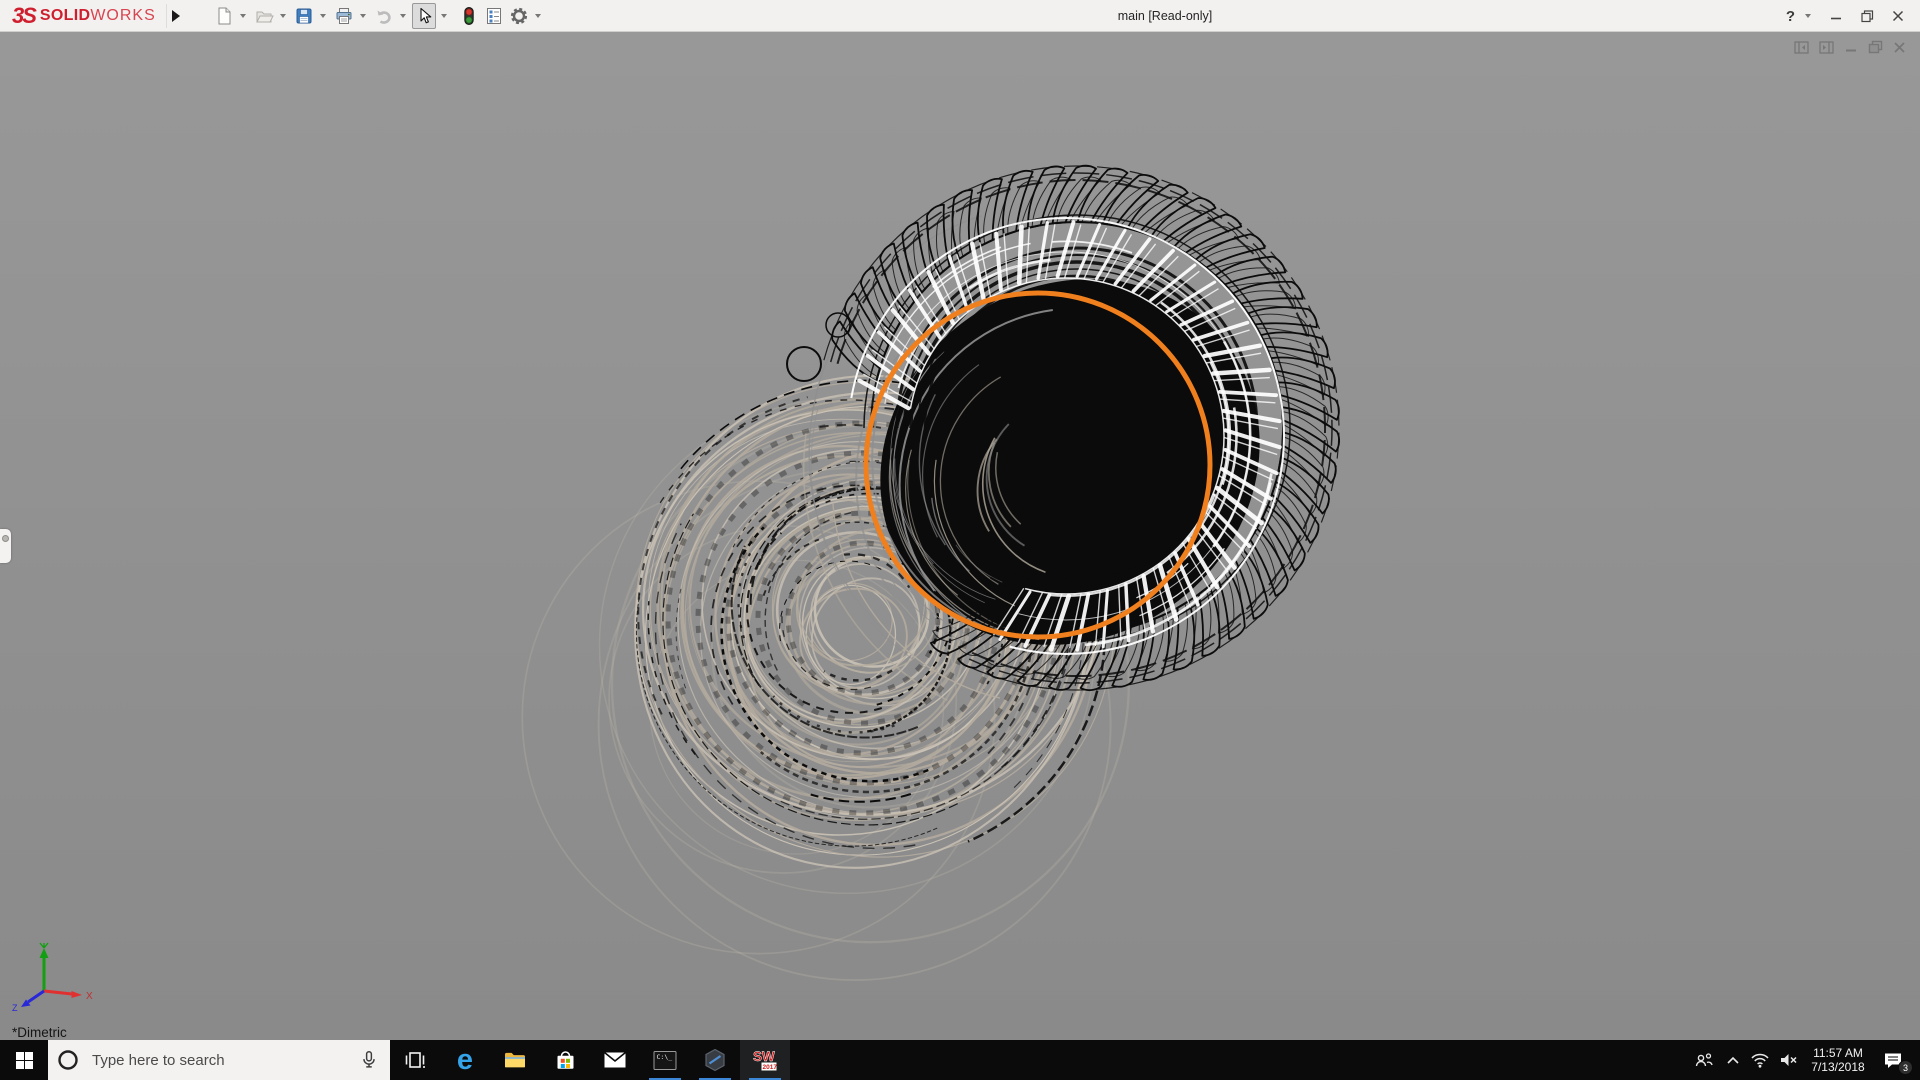 The image size is (1920, 1080). I want to click on network-button, so click(1760, 1060).